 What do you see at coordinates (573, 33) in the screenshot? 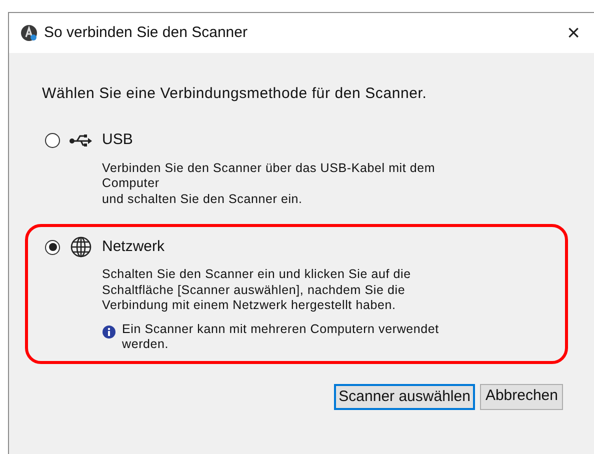
I see `close-button: ×` at bounding box center [573, 33].